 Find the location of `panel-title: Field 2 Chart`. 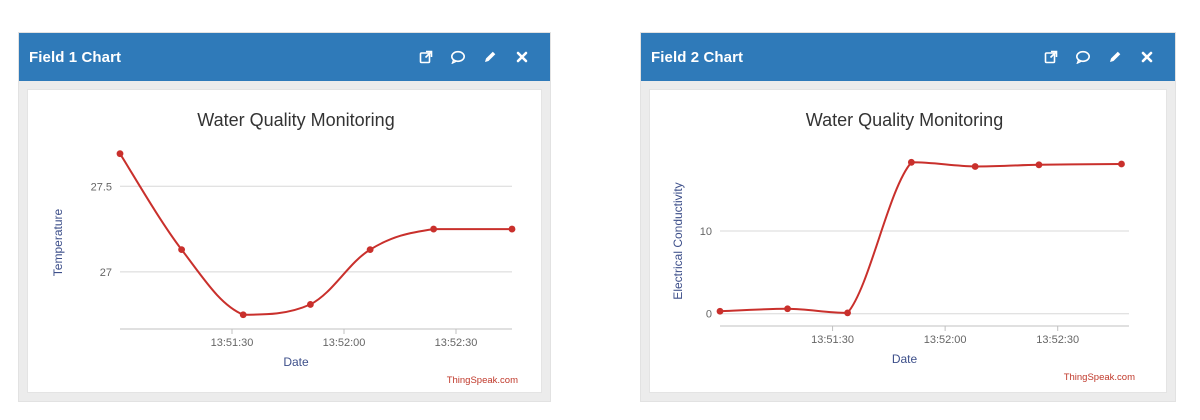

panel-title: Field 2 Chart is located at coordinates (697, 57).